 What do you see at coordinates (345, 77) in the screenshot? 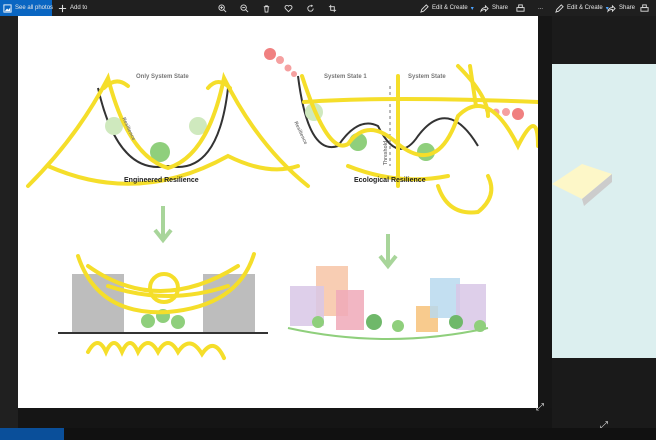
I see `system-state-1-label: System State 1` at bounding box center [345, 77].